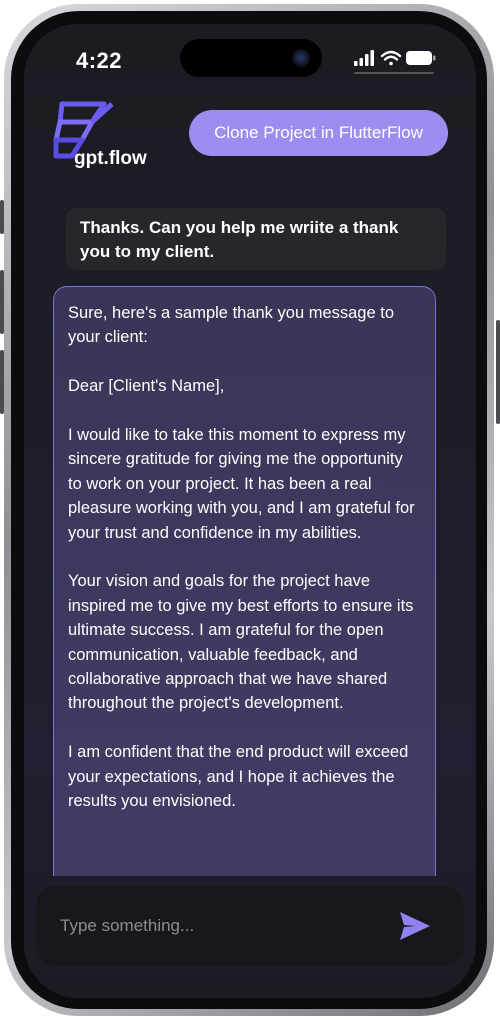 The image size is (500, 1022). Describe the element at coordinates (110, 158) in the screenshot. I see `brand-name: gpt.flow` at that location.